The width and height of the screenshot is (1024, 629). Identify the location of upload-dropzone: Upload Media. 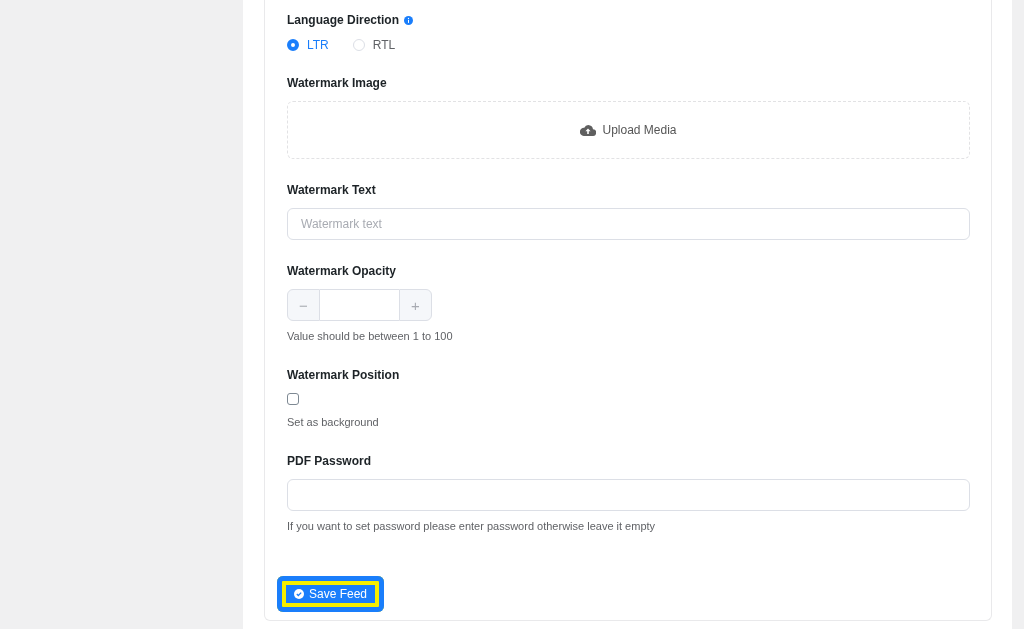
(628, 130).